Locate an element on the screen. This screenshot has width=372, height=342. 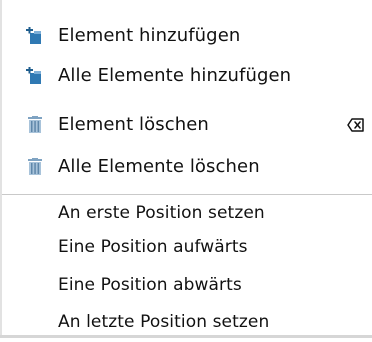
menu-item-add-element: Element hinzufügen is located at coordinates (187, 36).